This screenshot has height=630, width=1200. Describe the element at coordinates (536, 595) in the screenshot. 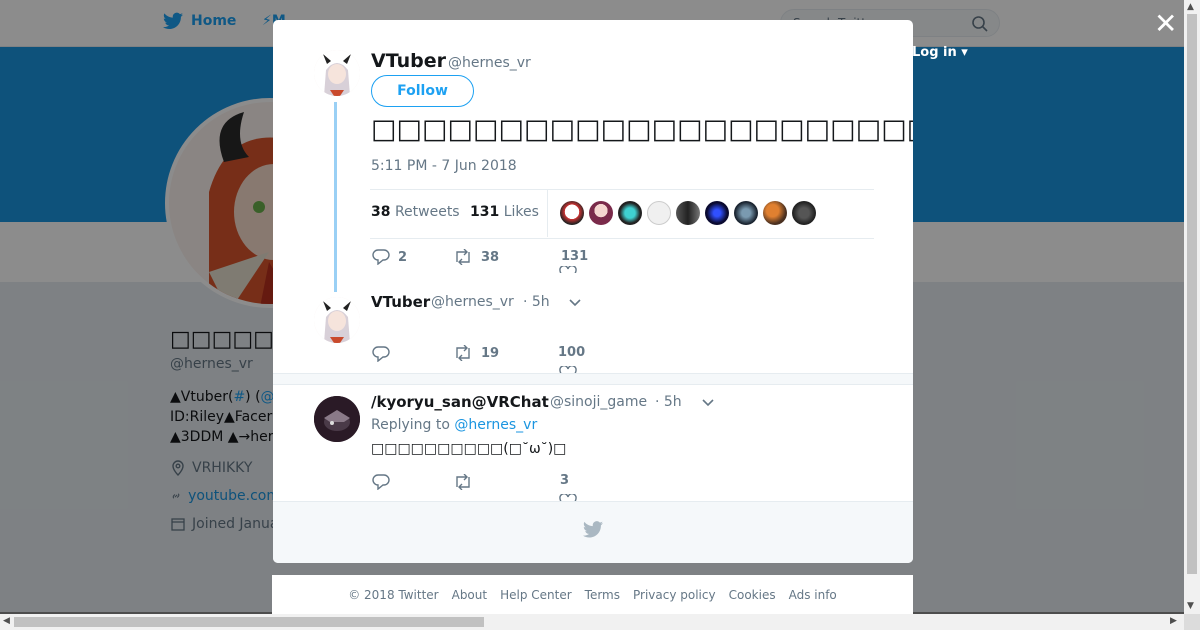

I see `footer-link-help-center: Help Center` at that location.